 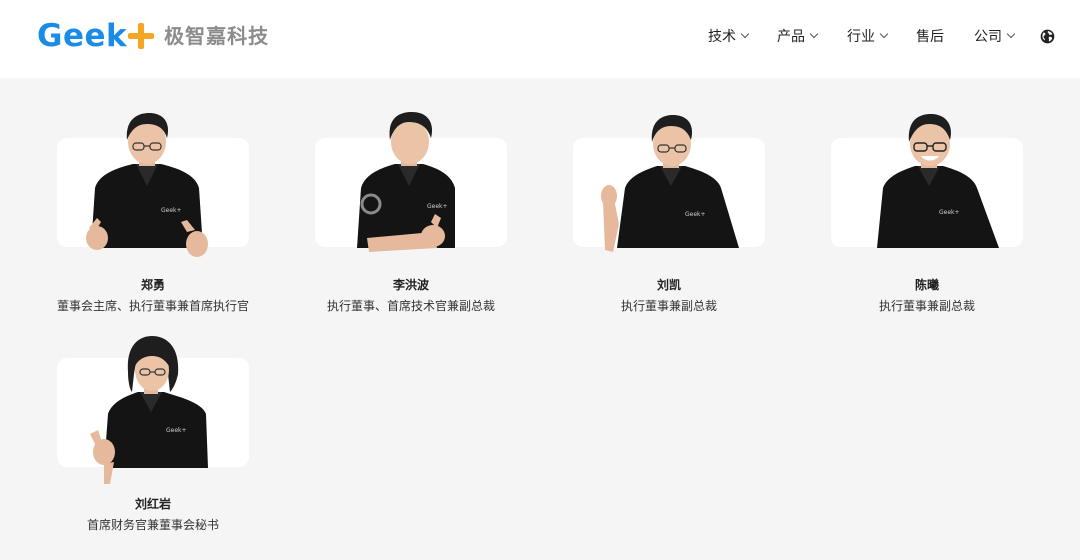 I want to click on nav-label: 售后, so click(x=930, y=37).